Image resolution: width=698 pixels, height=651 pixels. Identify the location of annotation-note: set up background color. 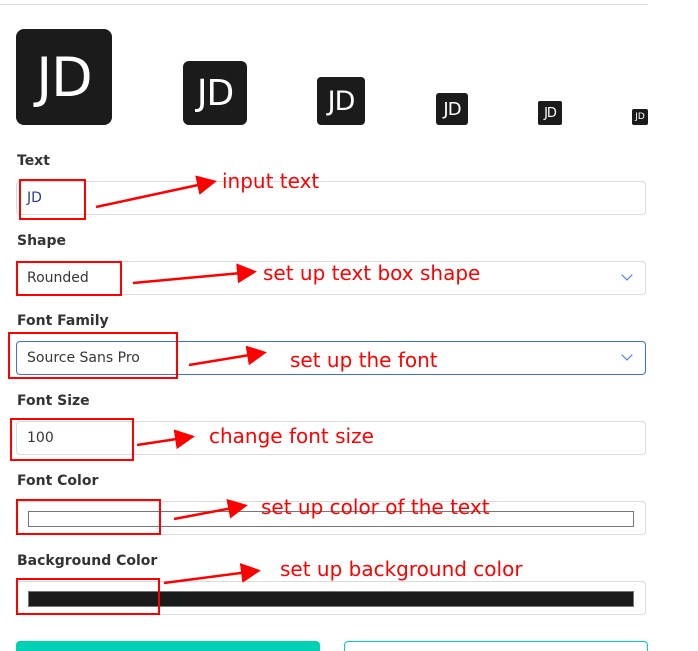
(401, 569).